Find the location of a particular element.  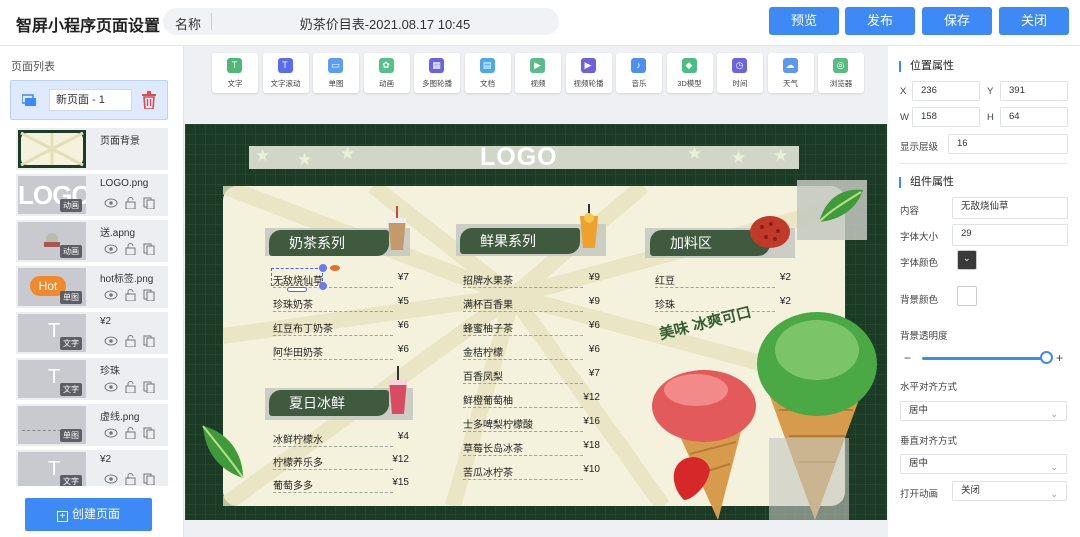

tool-image: ▭ 单图 is located at coordinates (336, 73).